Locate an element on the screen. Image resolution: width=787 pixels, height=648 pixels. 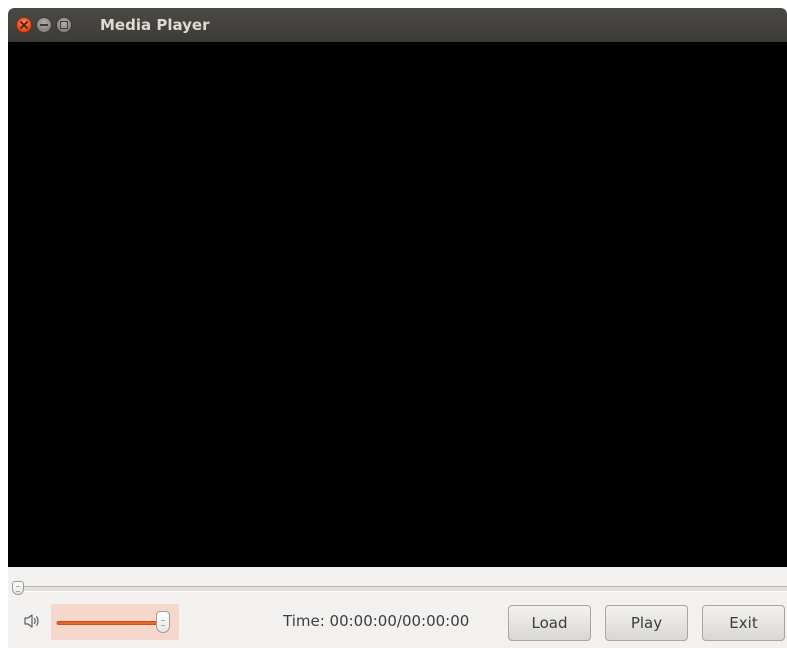
title-bar: Media Player is located at coordinates (397, 25).